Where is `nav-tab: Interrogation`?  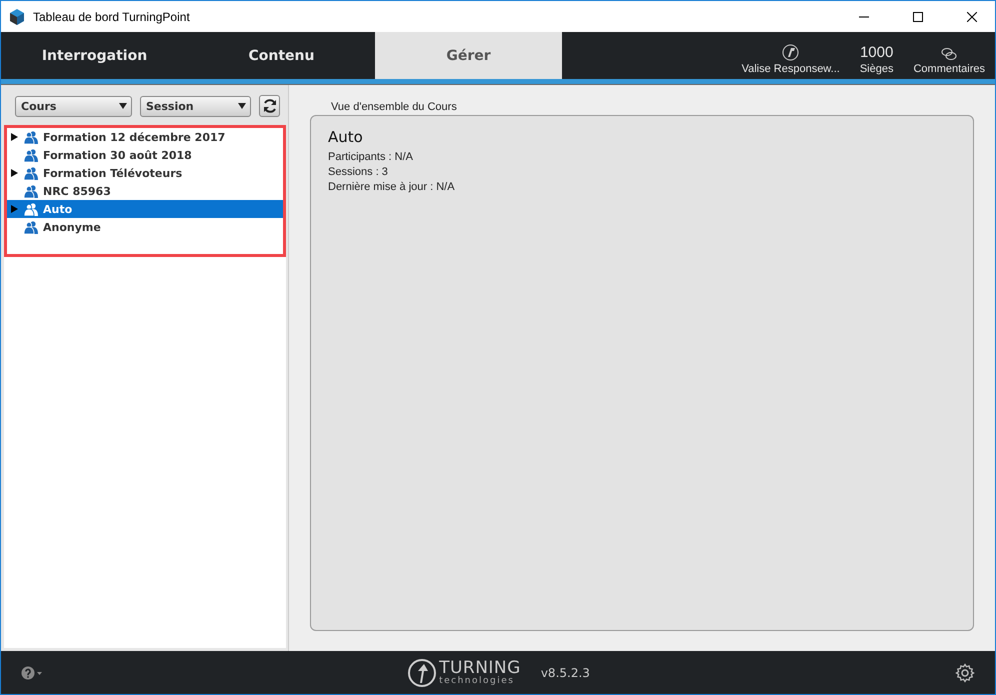
nav-tab: Interrogation is located at coordinates (94, 55).